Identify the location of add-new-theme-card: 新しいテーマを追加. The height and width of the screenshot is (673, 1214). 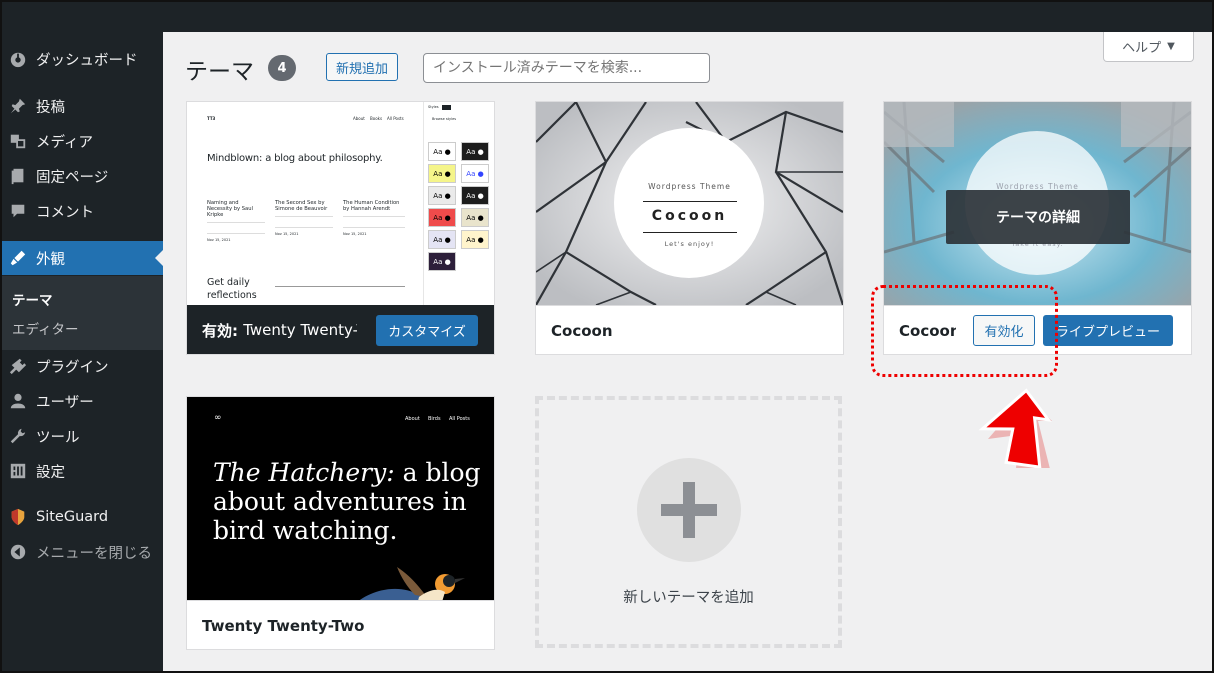
(688, 522).